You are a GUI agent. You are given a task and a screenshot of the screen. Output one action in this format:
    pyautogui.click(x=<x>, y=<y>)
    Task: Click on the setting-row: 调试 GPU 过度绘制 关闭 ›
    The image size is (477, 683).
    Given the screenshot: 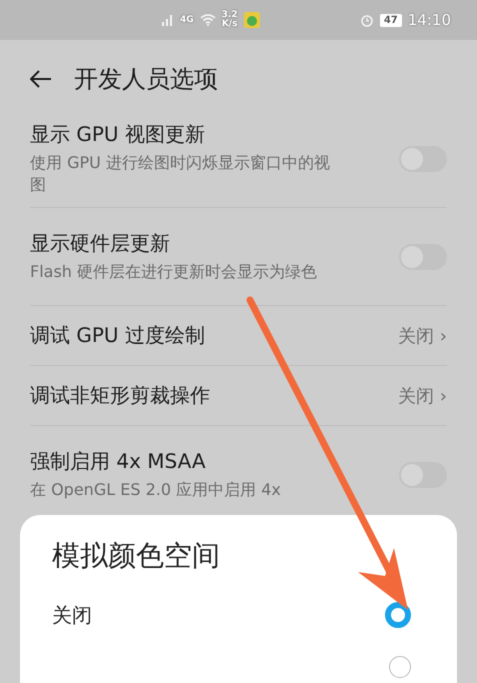 What is the action you would take?
    pyautogui.click(x=238, y=336)
    